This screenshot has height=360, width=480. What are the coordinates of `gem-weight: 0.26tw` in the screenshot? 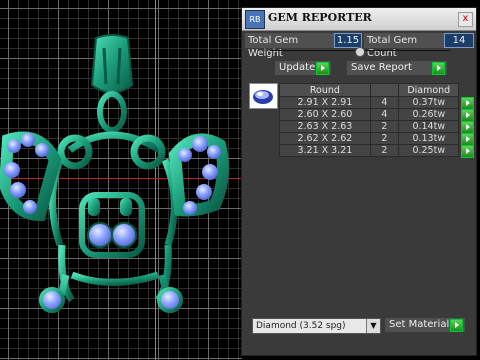 It's located at (429, 114).